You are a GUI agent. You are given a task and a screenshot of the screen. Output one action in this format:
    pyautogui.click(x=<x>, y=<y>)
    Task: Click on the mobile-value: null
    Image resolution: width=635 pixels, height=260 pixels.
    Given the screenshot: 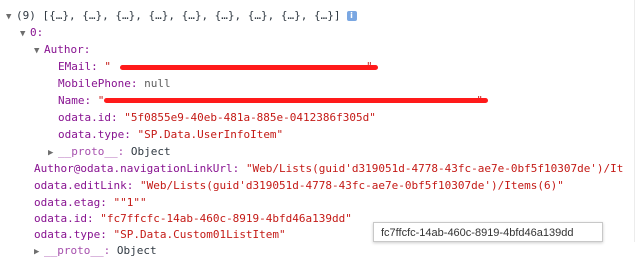 What is the action you would take?
    pyautogui.click(x=157, y=83)
    